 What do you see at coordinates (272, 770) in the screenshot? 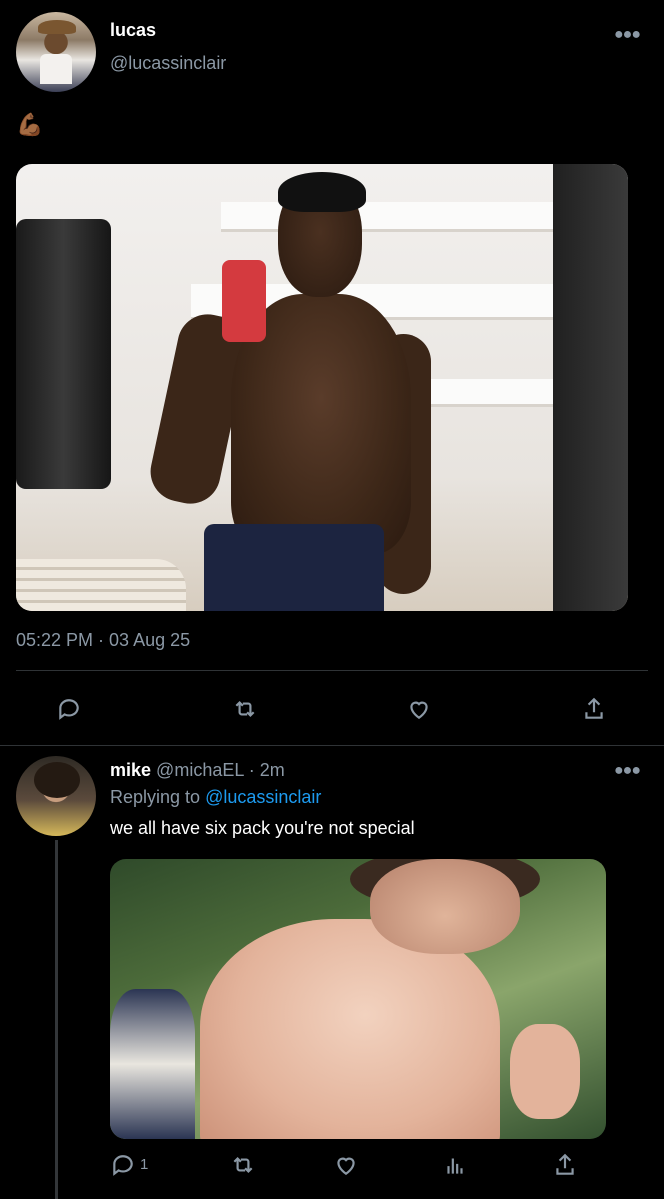
I see `reply-time: 2m` at bounding box center [272, 770].